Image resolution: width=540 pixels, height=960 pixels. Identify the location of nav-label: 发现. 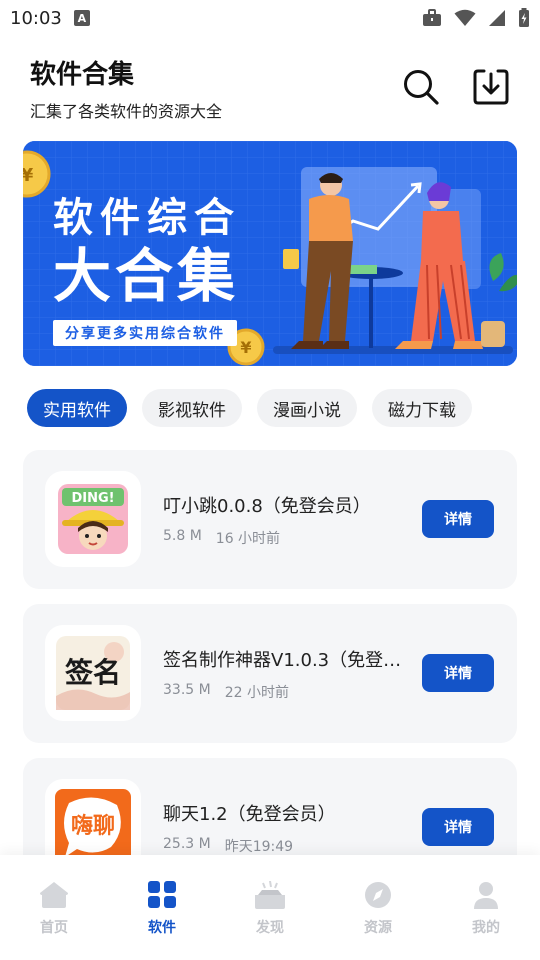
(270, 928).